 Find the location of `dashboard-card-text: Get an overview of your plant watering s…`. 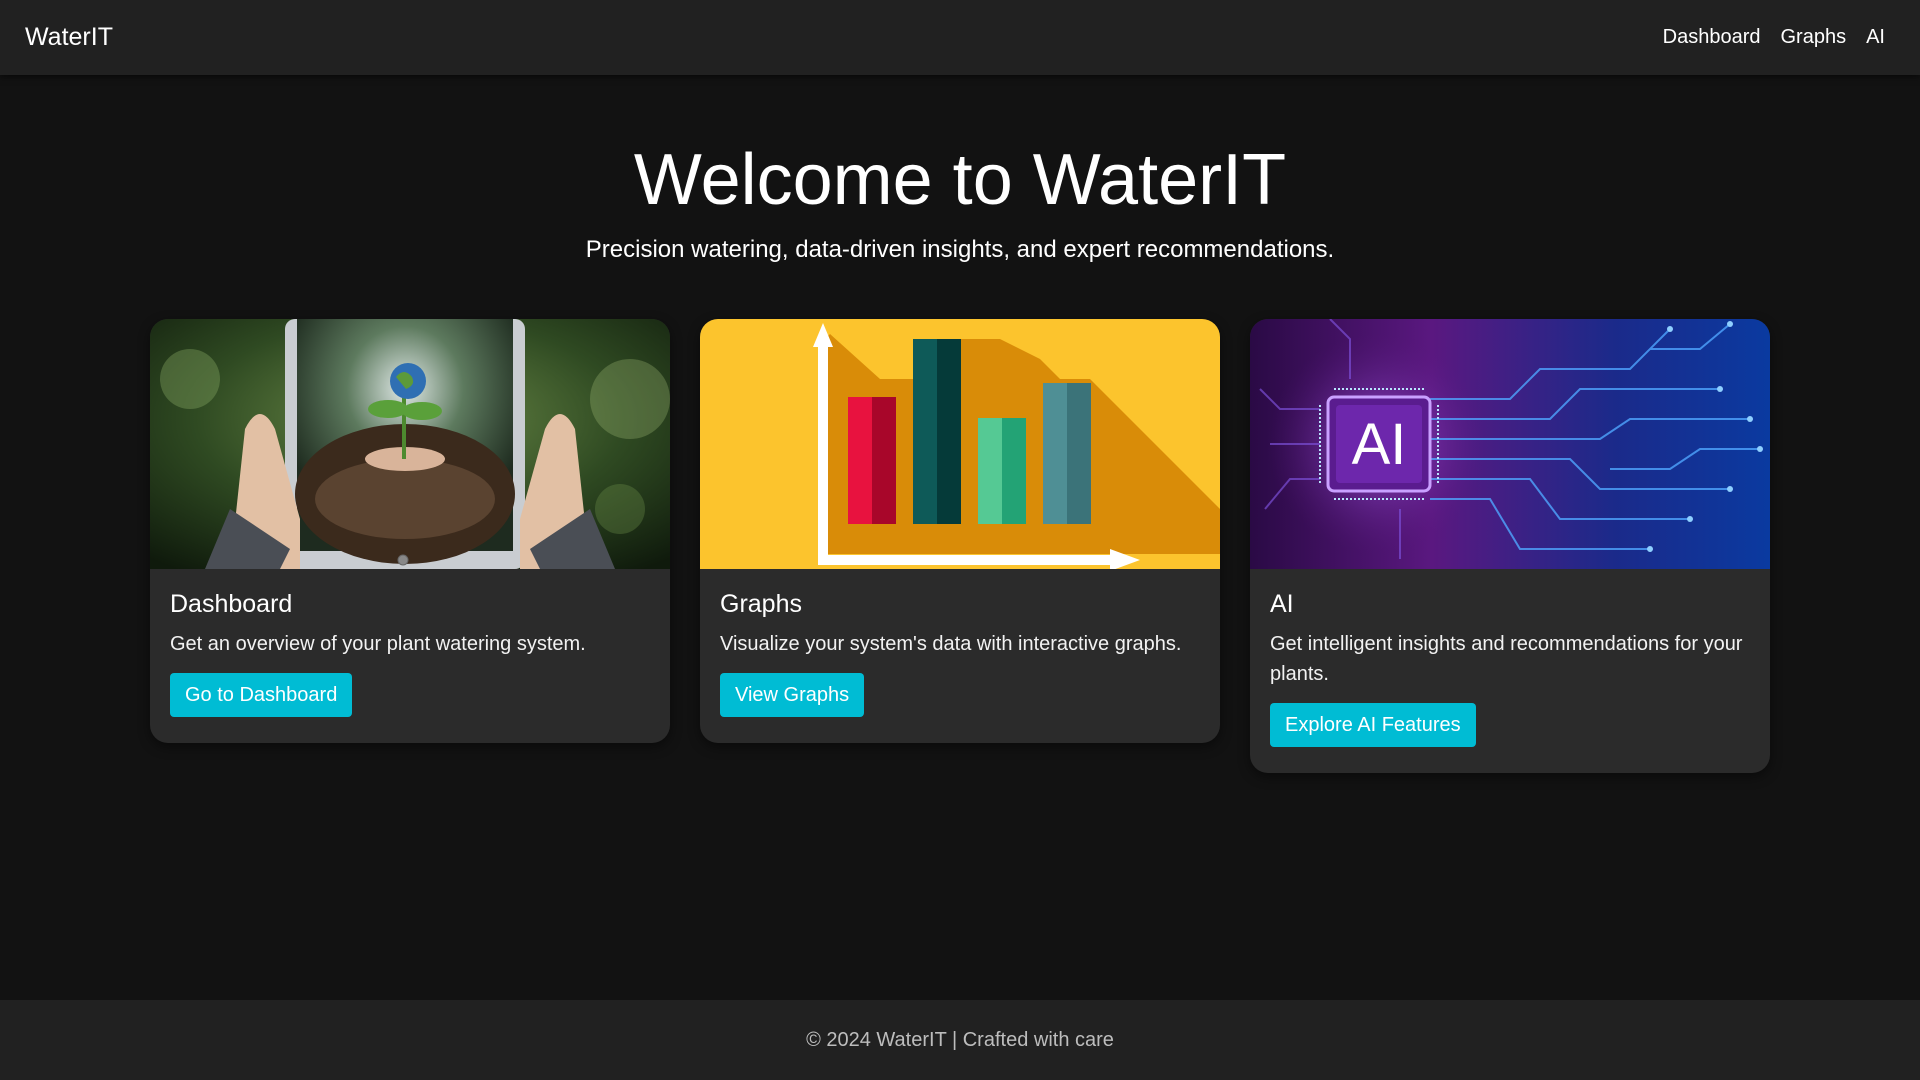

dashboard-card-text: Get an overview of your plant watering s… is located at coordinates (378, 644).